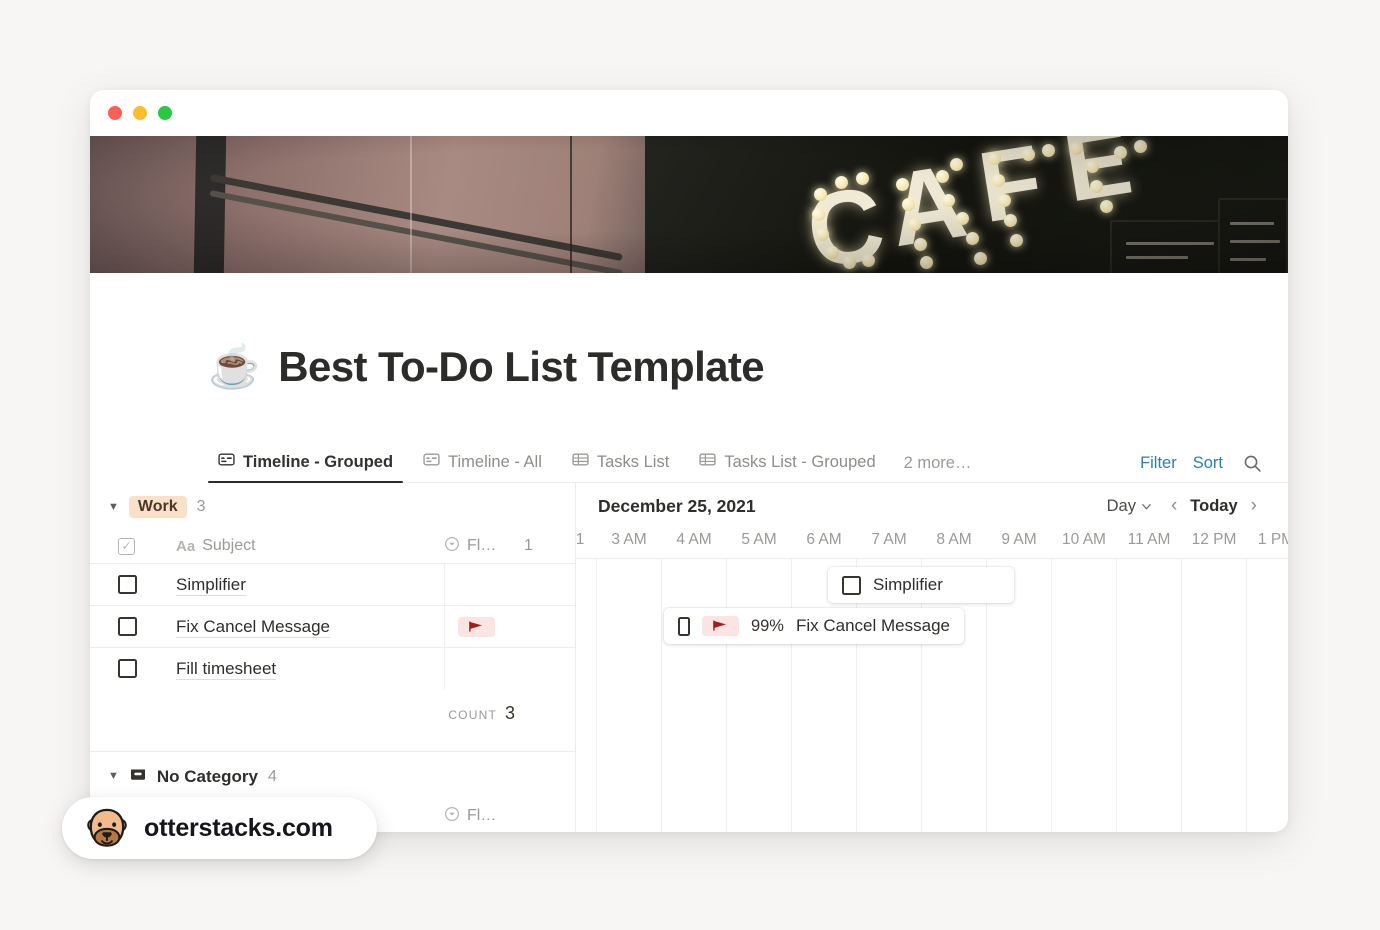  What do you see at coordinates (633, 461) in the screenshot?
I see `tab-label: Tasks List` at bounding box center [633, 461].